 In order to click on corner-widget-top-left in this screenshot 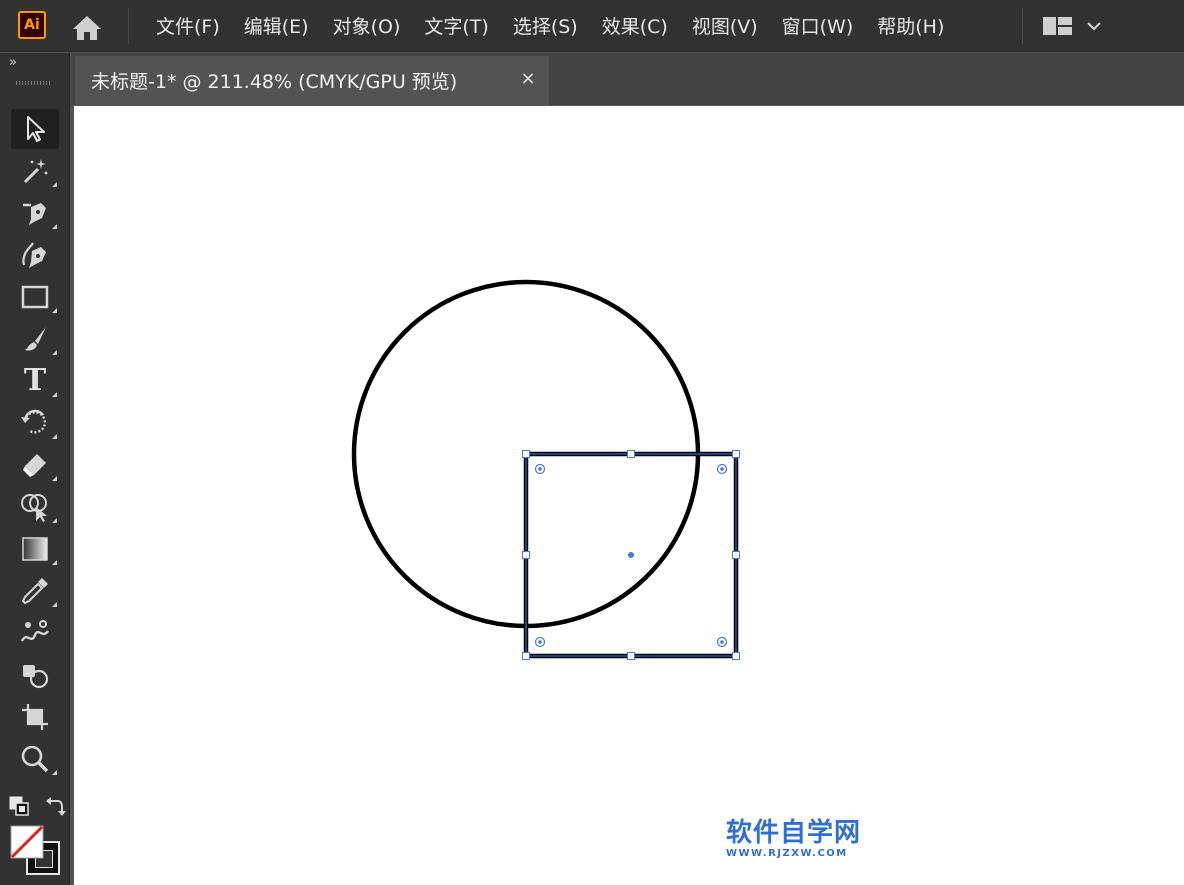, I will do `click(540, 469)`.